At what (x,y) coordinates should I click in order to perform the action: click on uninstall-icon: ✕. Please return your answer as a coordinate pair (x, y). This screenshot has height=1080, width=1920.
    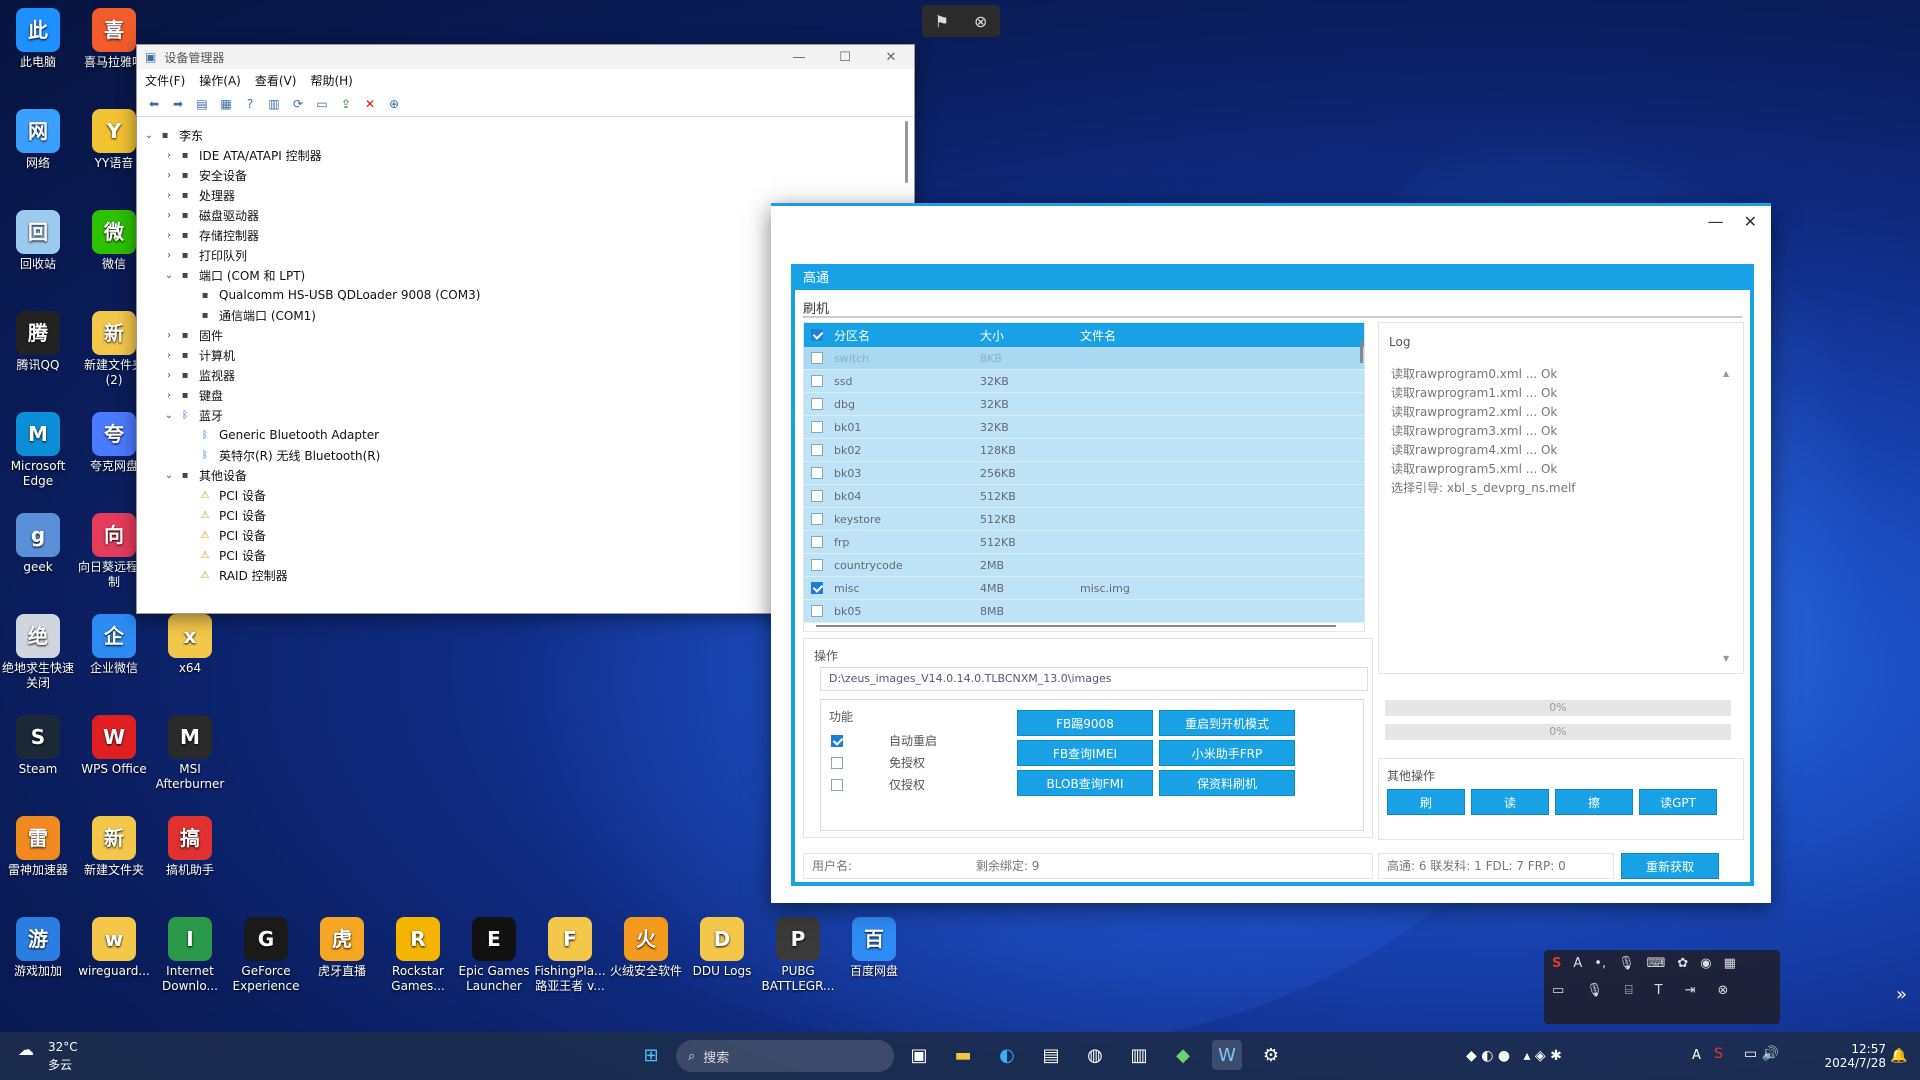
    Looking at the image, I should click on (370, 104).